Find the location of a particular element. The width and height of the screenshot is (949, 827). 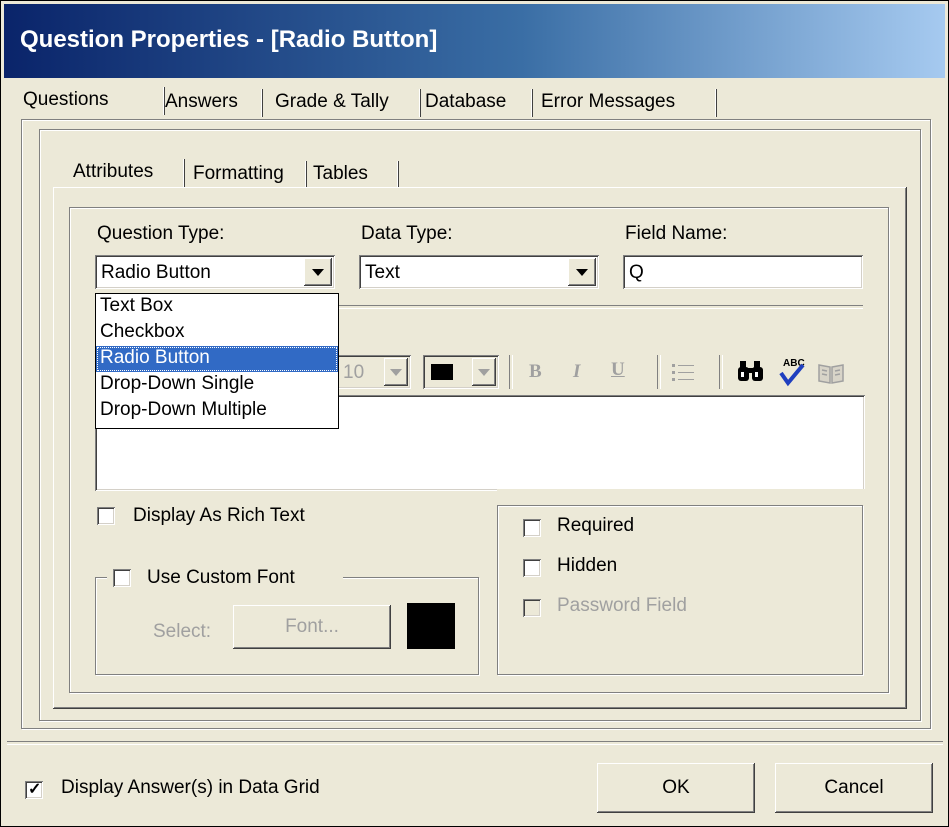

use-custom-font-label: Use Custom Font is located at coordinates (221, 577).